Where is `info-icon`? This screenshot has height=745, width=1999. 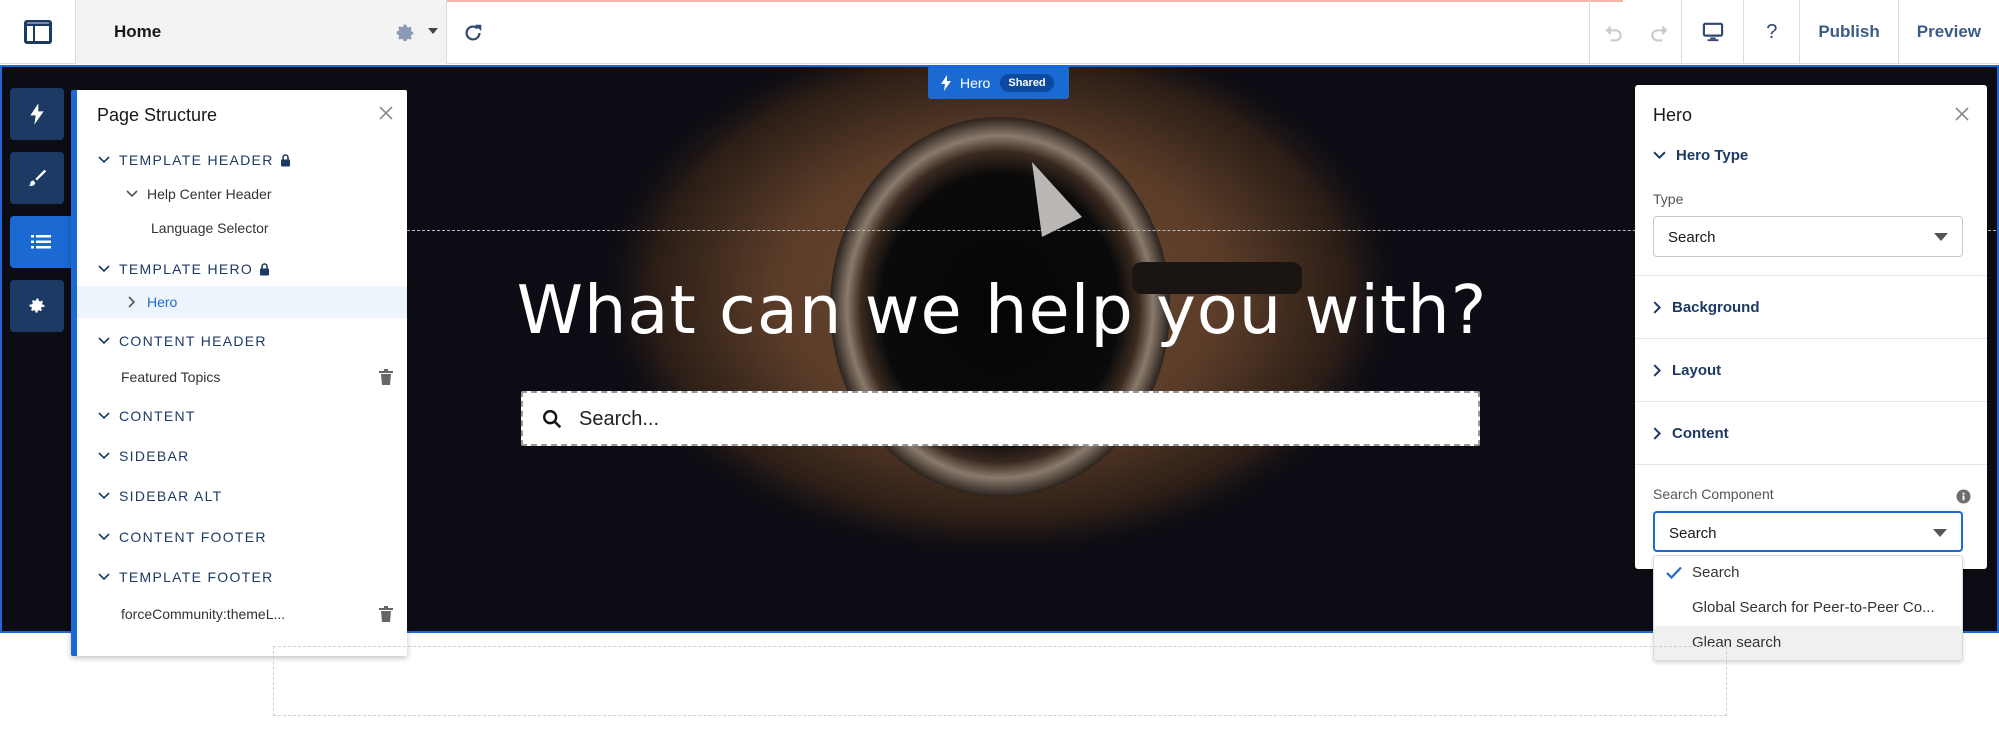
info-icon is located at coordinates (1963, 499).